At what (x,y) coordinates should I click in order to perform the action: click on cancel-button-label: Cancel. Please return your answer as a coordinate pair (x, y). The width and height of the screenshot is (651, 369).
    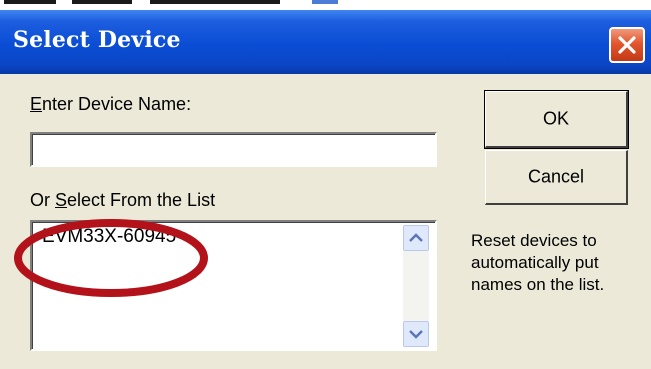
    Looking at the image, I should click on (556, 176).